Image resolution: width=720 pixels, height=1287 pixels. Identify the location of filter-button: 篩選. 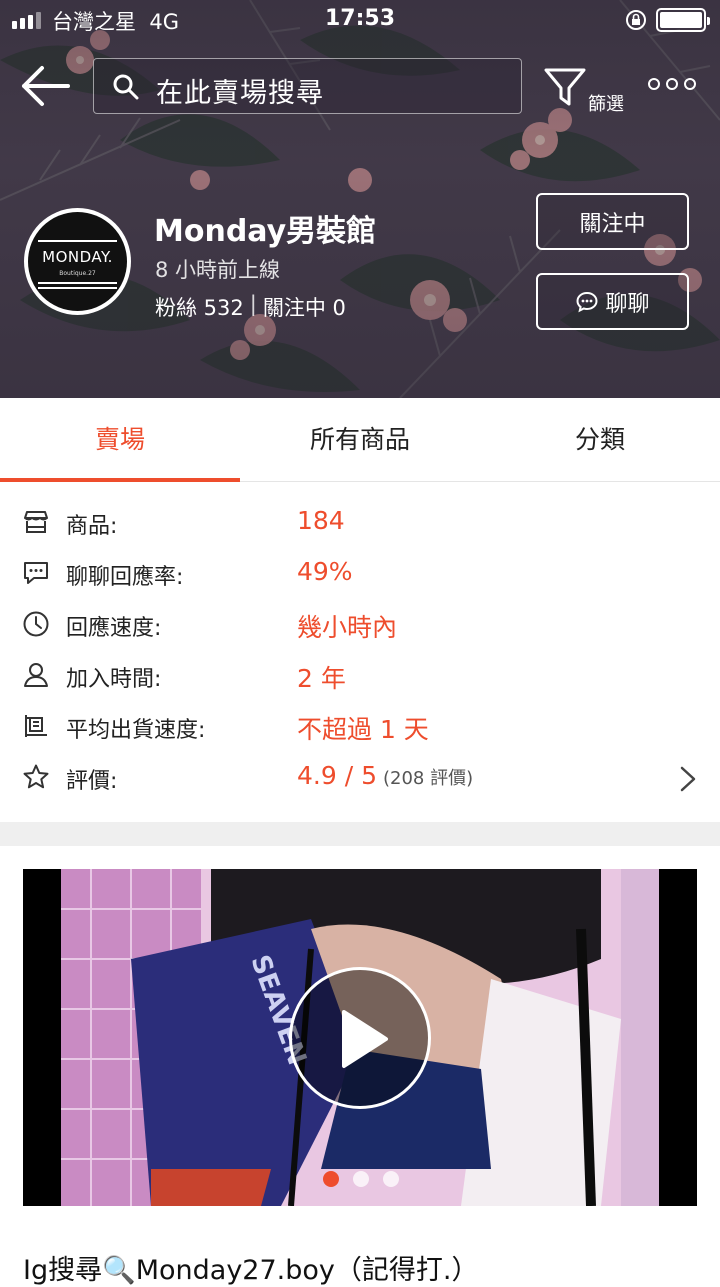
(586, 90).